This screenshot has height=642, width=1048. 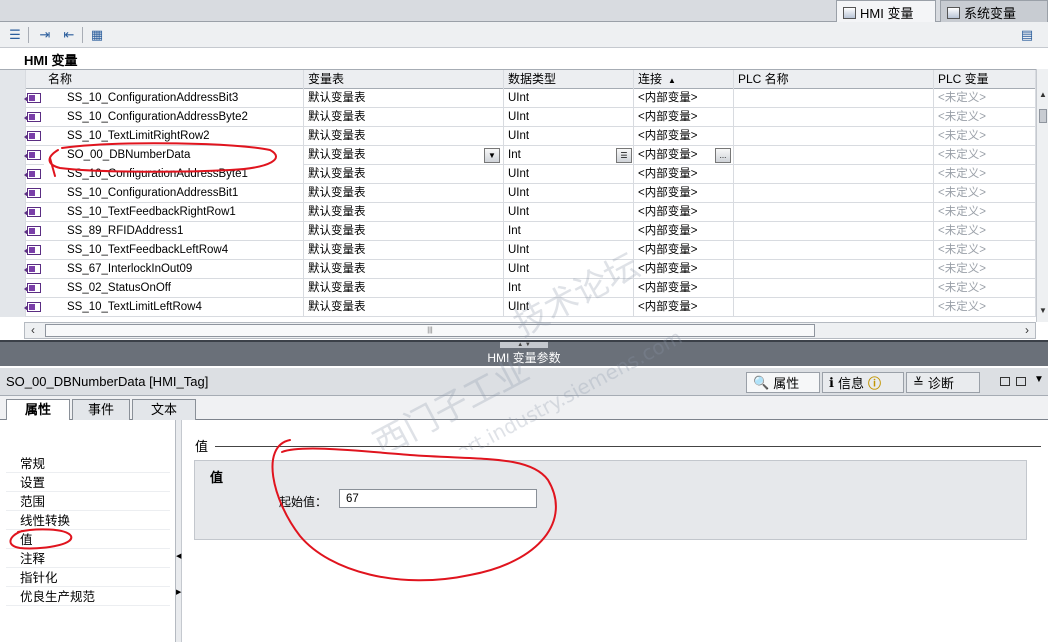 I want to click on tab-hmi-tags: HMI 变量, so click(x=886, y=11).